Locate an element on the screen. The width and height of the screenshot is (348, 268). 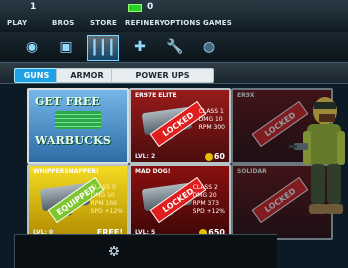
promo-line-1: GET FREE is located at coordinates (68, 101).